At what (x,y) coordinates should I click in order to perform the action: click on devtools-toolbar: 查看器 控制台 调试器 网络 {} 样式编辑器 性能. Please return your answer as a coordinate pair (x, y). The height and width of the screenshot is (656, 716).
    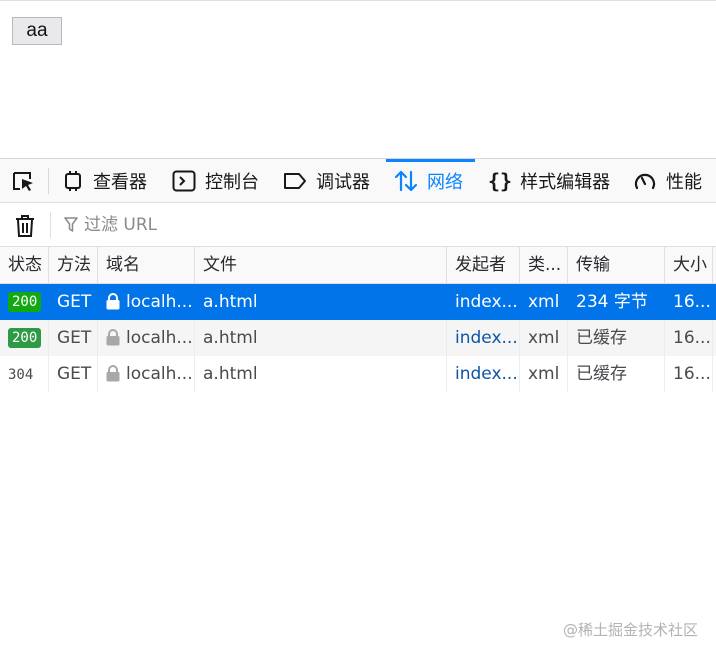
    Looking at the image, I should click on (358, 181).